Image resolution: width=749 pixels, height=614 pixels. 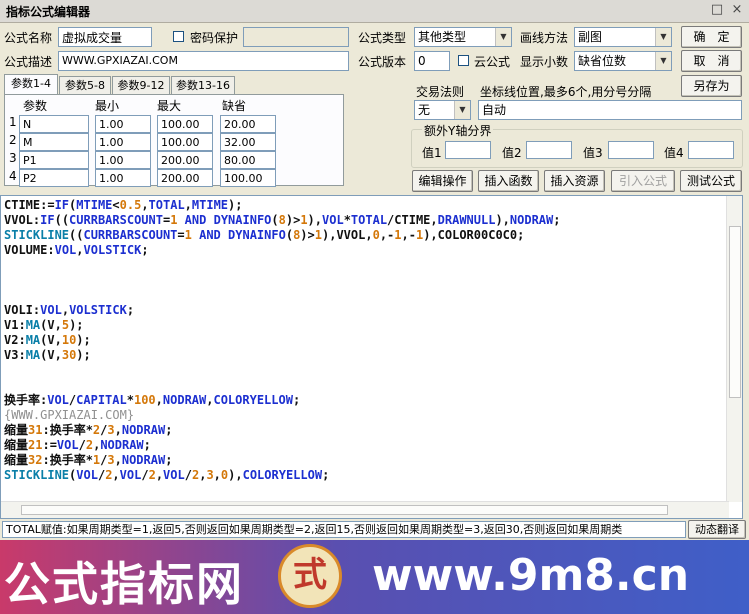 What do you see at coordinates (463, 60) in the screenshot?
I see `cloud-formula-checkbox` at bounding box center [463, 60].